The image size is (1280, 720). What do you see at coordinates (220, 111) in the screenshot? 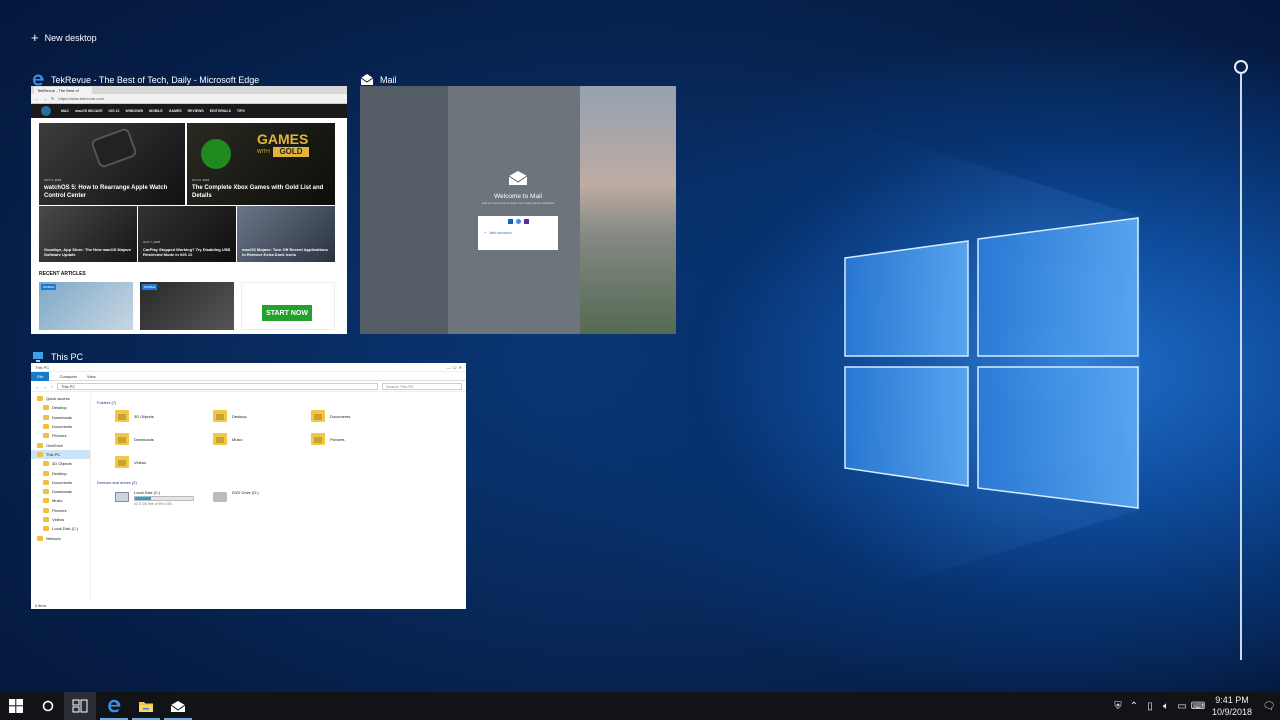
I see `nav-item: EDITORIALS` at bounding box center [220, 111].